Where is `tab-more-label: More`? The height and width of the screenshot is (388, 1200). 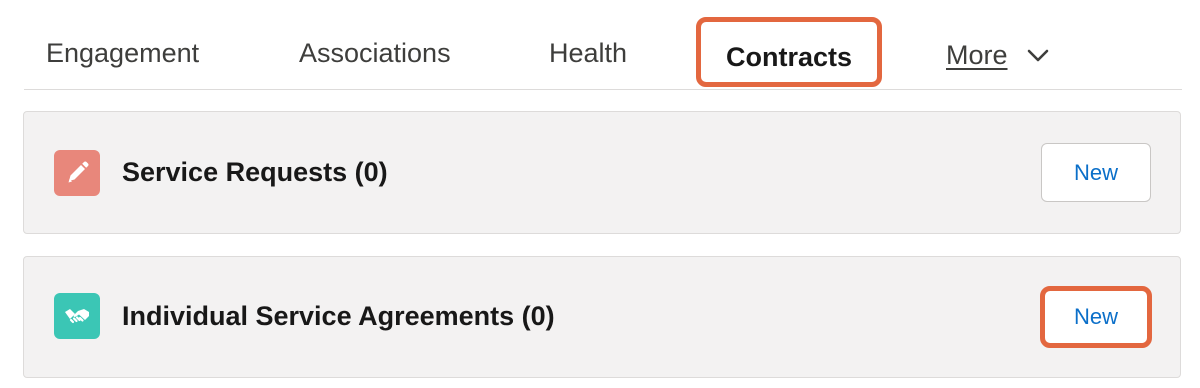
tab-more-label: More is located at coordinates (977, 55).